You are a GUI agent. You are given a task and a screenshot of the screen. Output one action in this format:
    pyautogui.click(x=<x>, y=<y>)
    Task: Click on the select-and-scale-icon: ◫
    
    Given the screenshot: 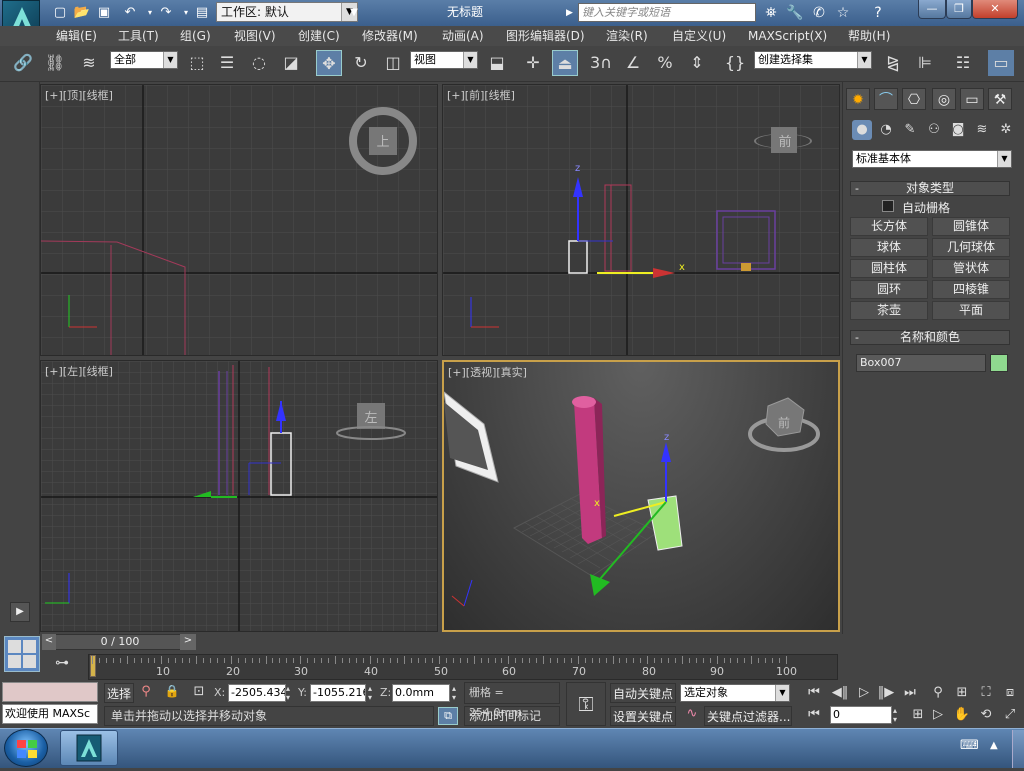 What is the action you would take?
    pyautogui.click(x=393, y=63)
    